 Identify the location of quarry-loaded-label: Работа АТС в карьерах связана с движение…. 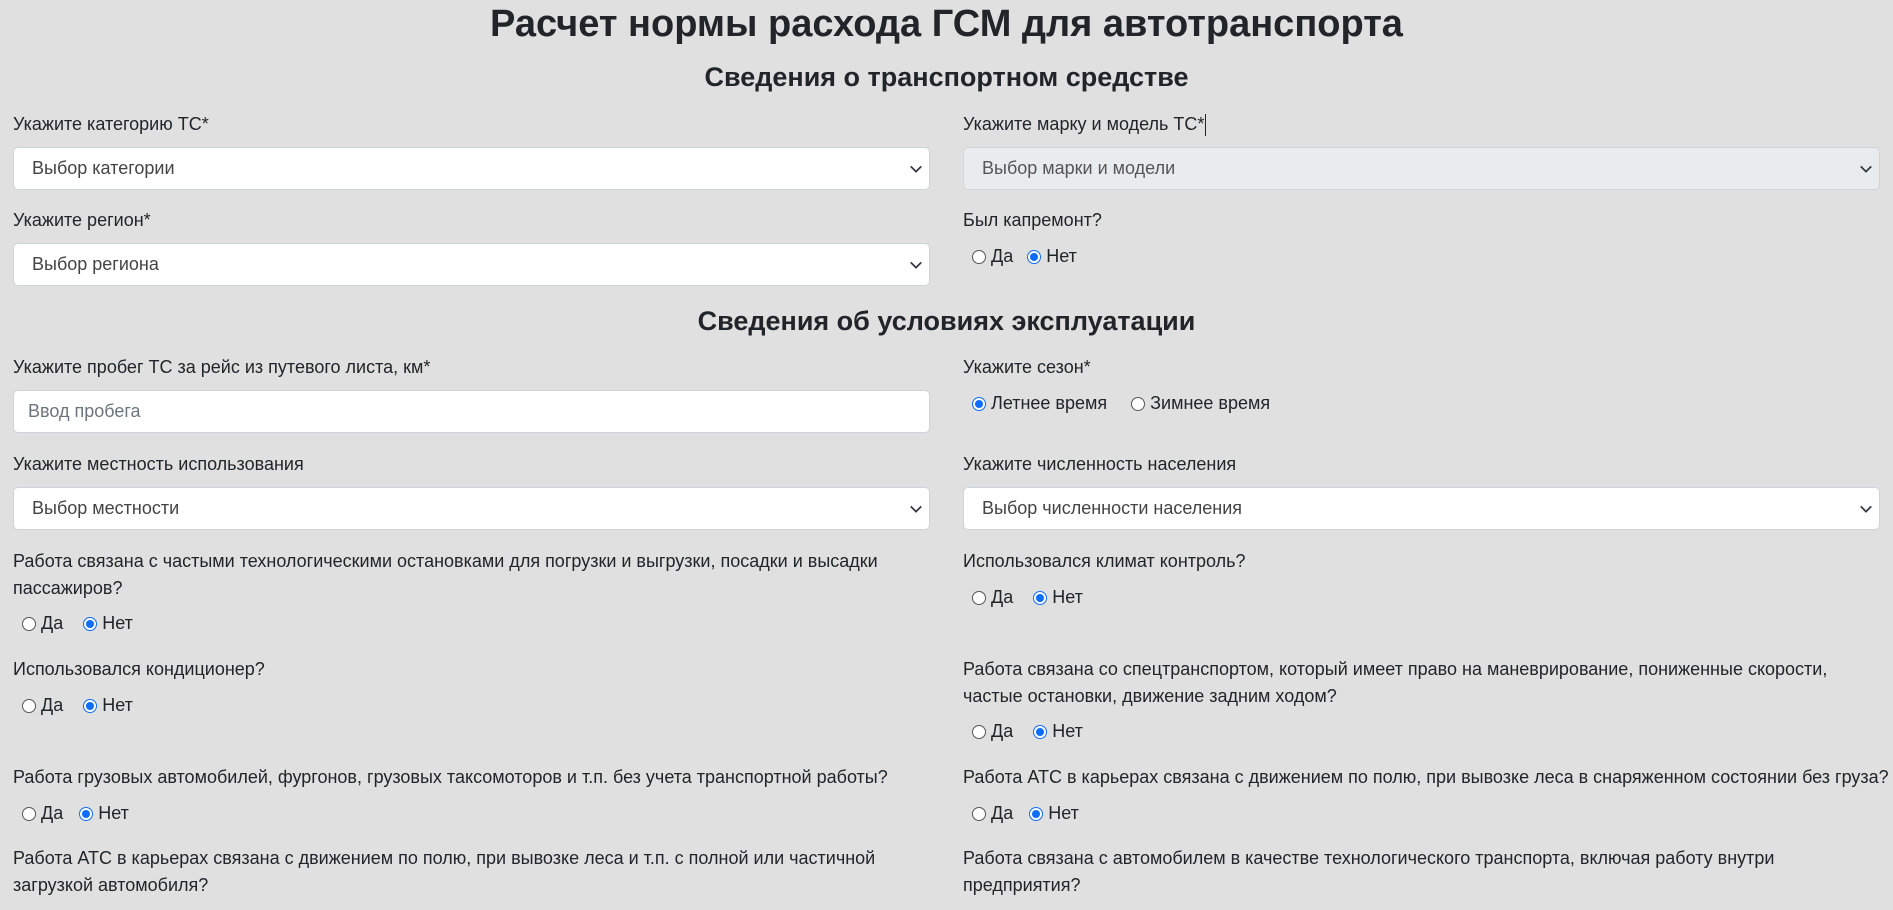
(444, 871).